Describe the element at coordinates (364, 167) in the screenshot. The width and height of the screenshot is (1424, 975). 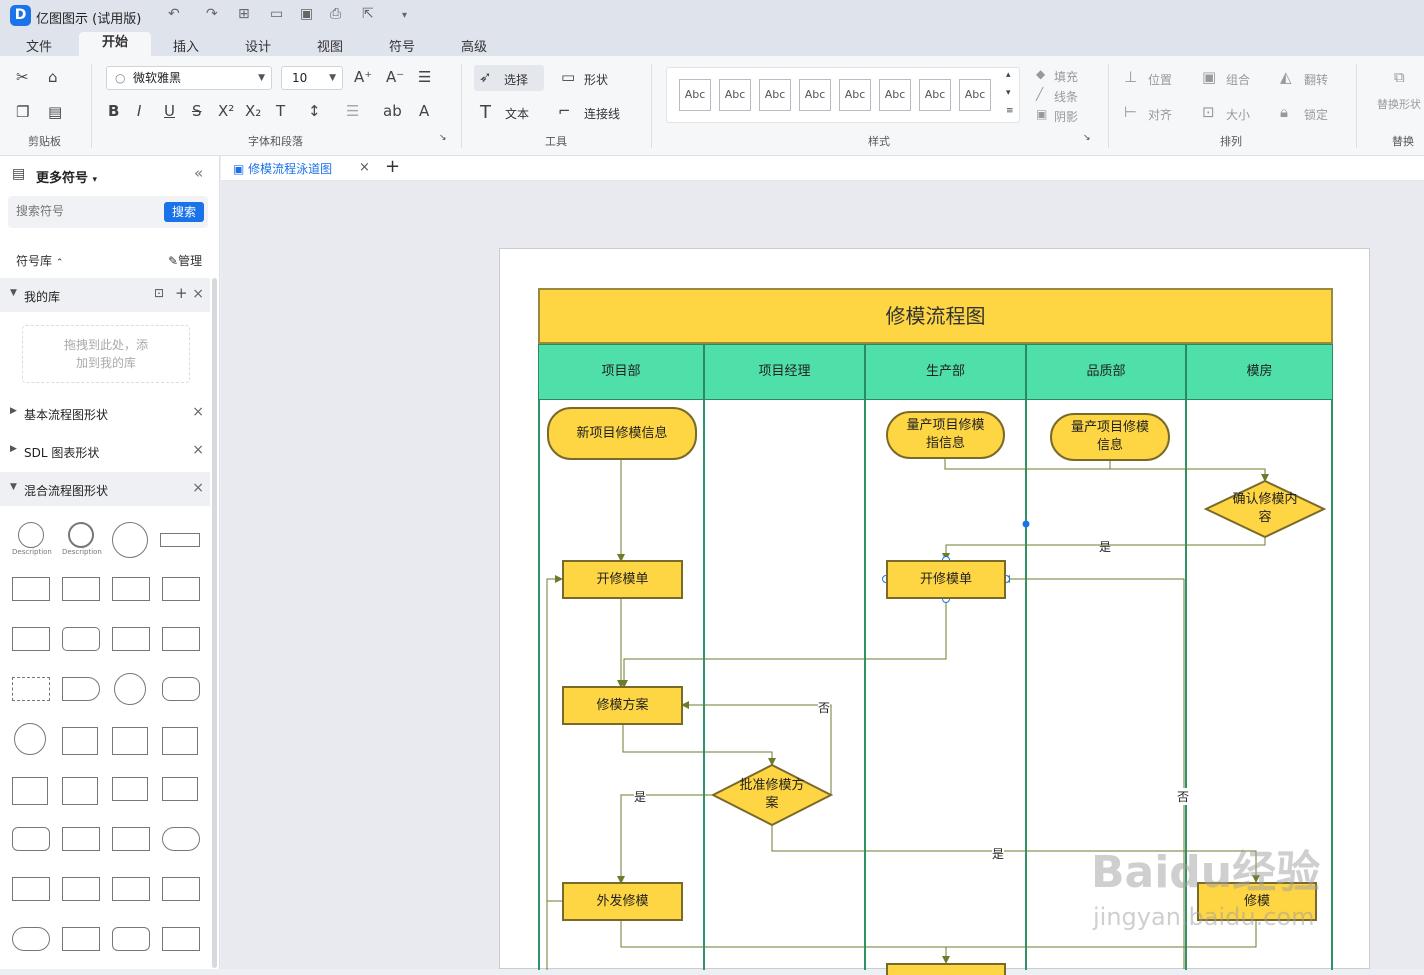
I see `close-tab-icon: ×` at that location.